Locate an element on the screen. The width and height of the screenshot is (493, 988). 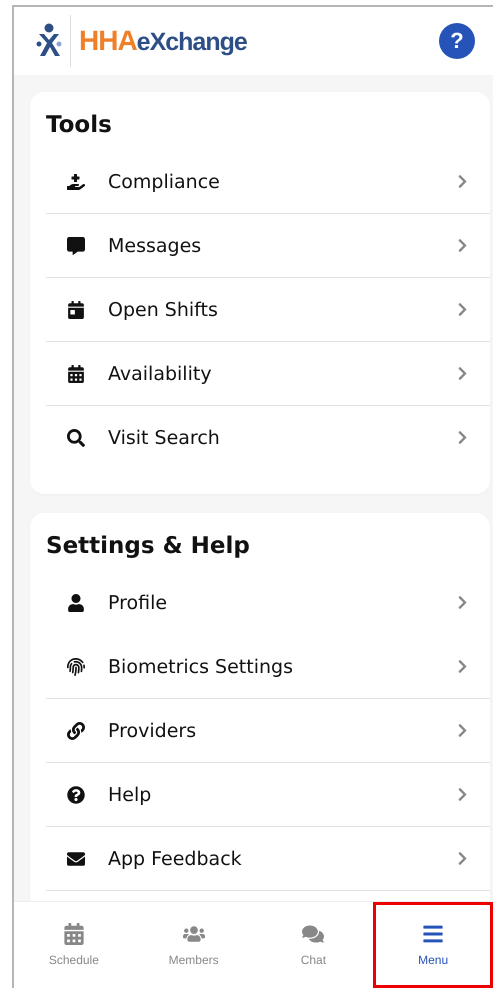
menu-item-label: Open Shifts is located at coordinates (163, 309).